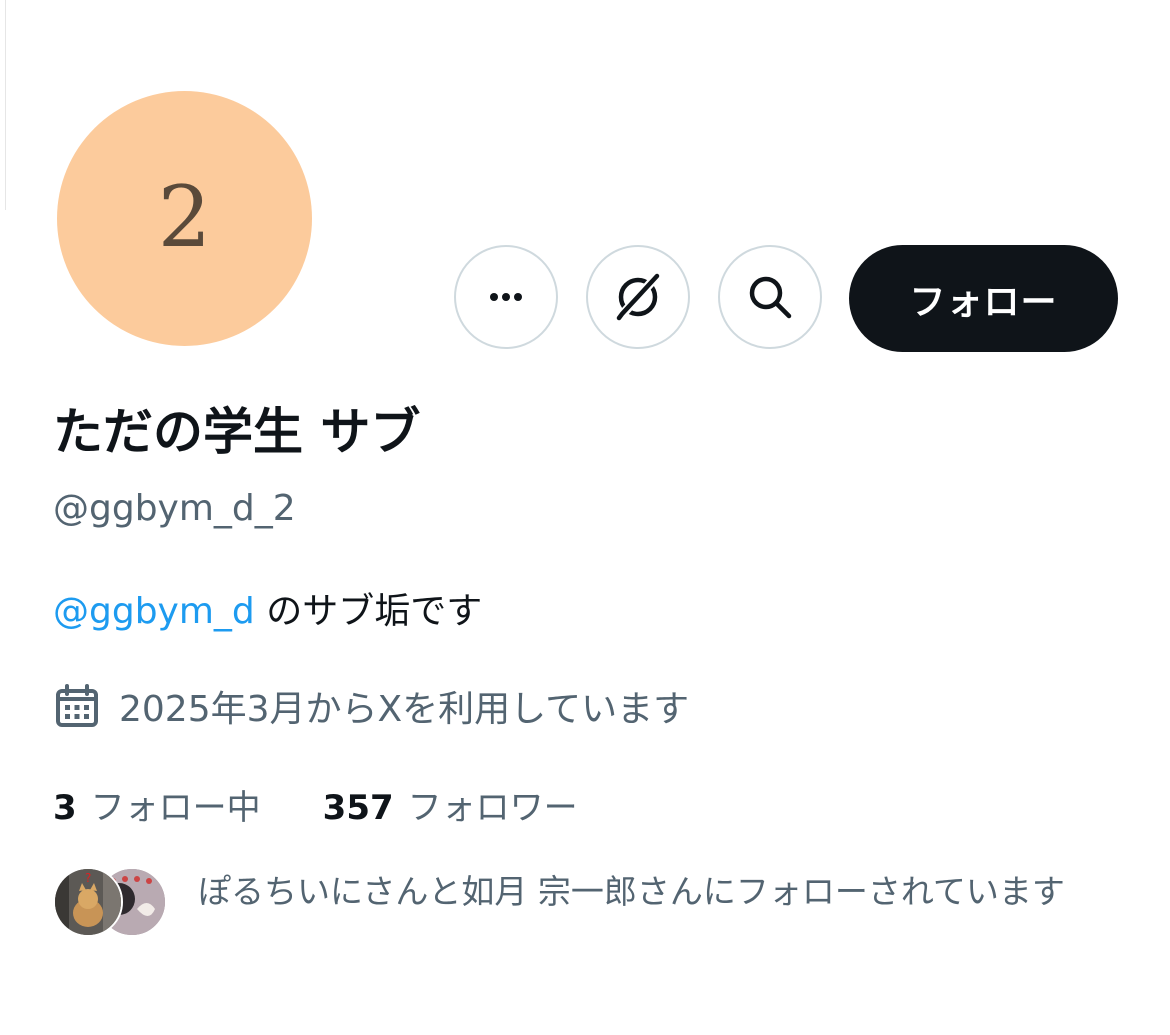 This screenshot has width=1170, height=1035. What do you see at coordinates (404, 709) in the screenshot?
I see `joined-text: 2025年3月からXを利用しています` at bounding box center [404, 709].